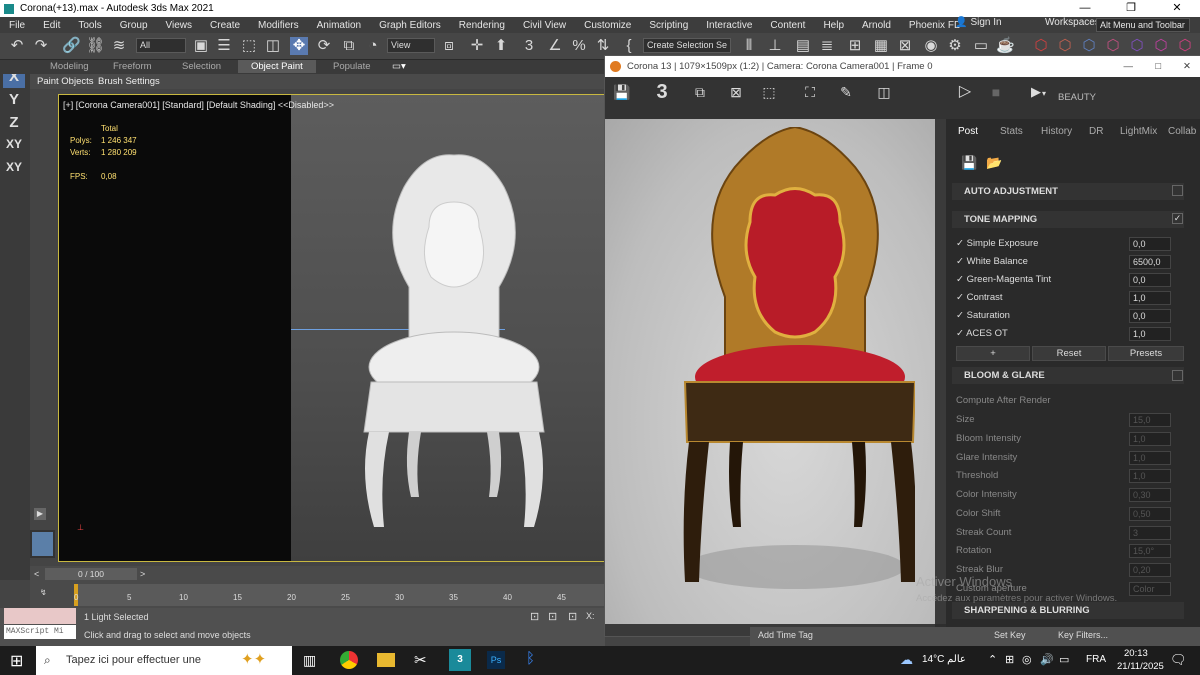  What do you see at coordinates (225, 25) in the screenshot?
I see `menu-create: Create` at bounding box center [225, 25].